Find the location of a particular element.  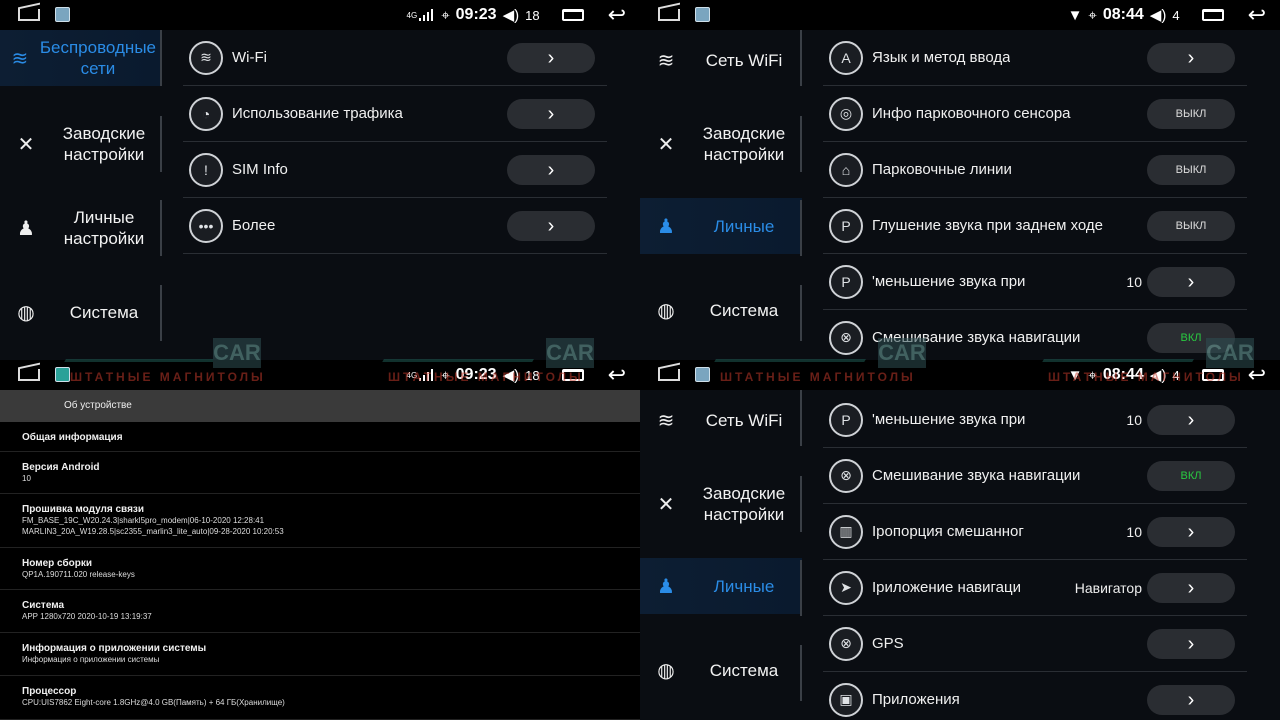

list-item-more: ••• Более › is located at coordinates (395, 226).